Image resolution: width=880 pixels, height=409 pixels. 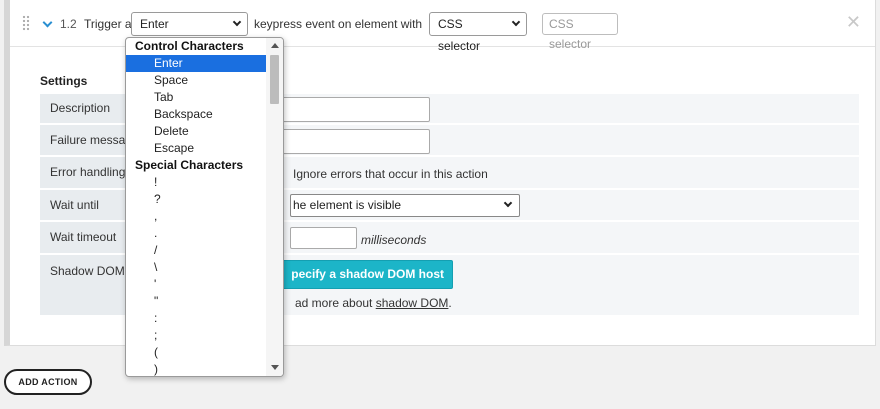 What do you see at coordinates (89, 140) in the screenshot?
I see `settings-label: Failure messag` at bounding box center [89, 140].